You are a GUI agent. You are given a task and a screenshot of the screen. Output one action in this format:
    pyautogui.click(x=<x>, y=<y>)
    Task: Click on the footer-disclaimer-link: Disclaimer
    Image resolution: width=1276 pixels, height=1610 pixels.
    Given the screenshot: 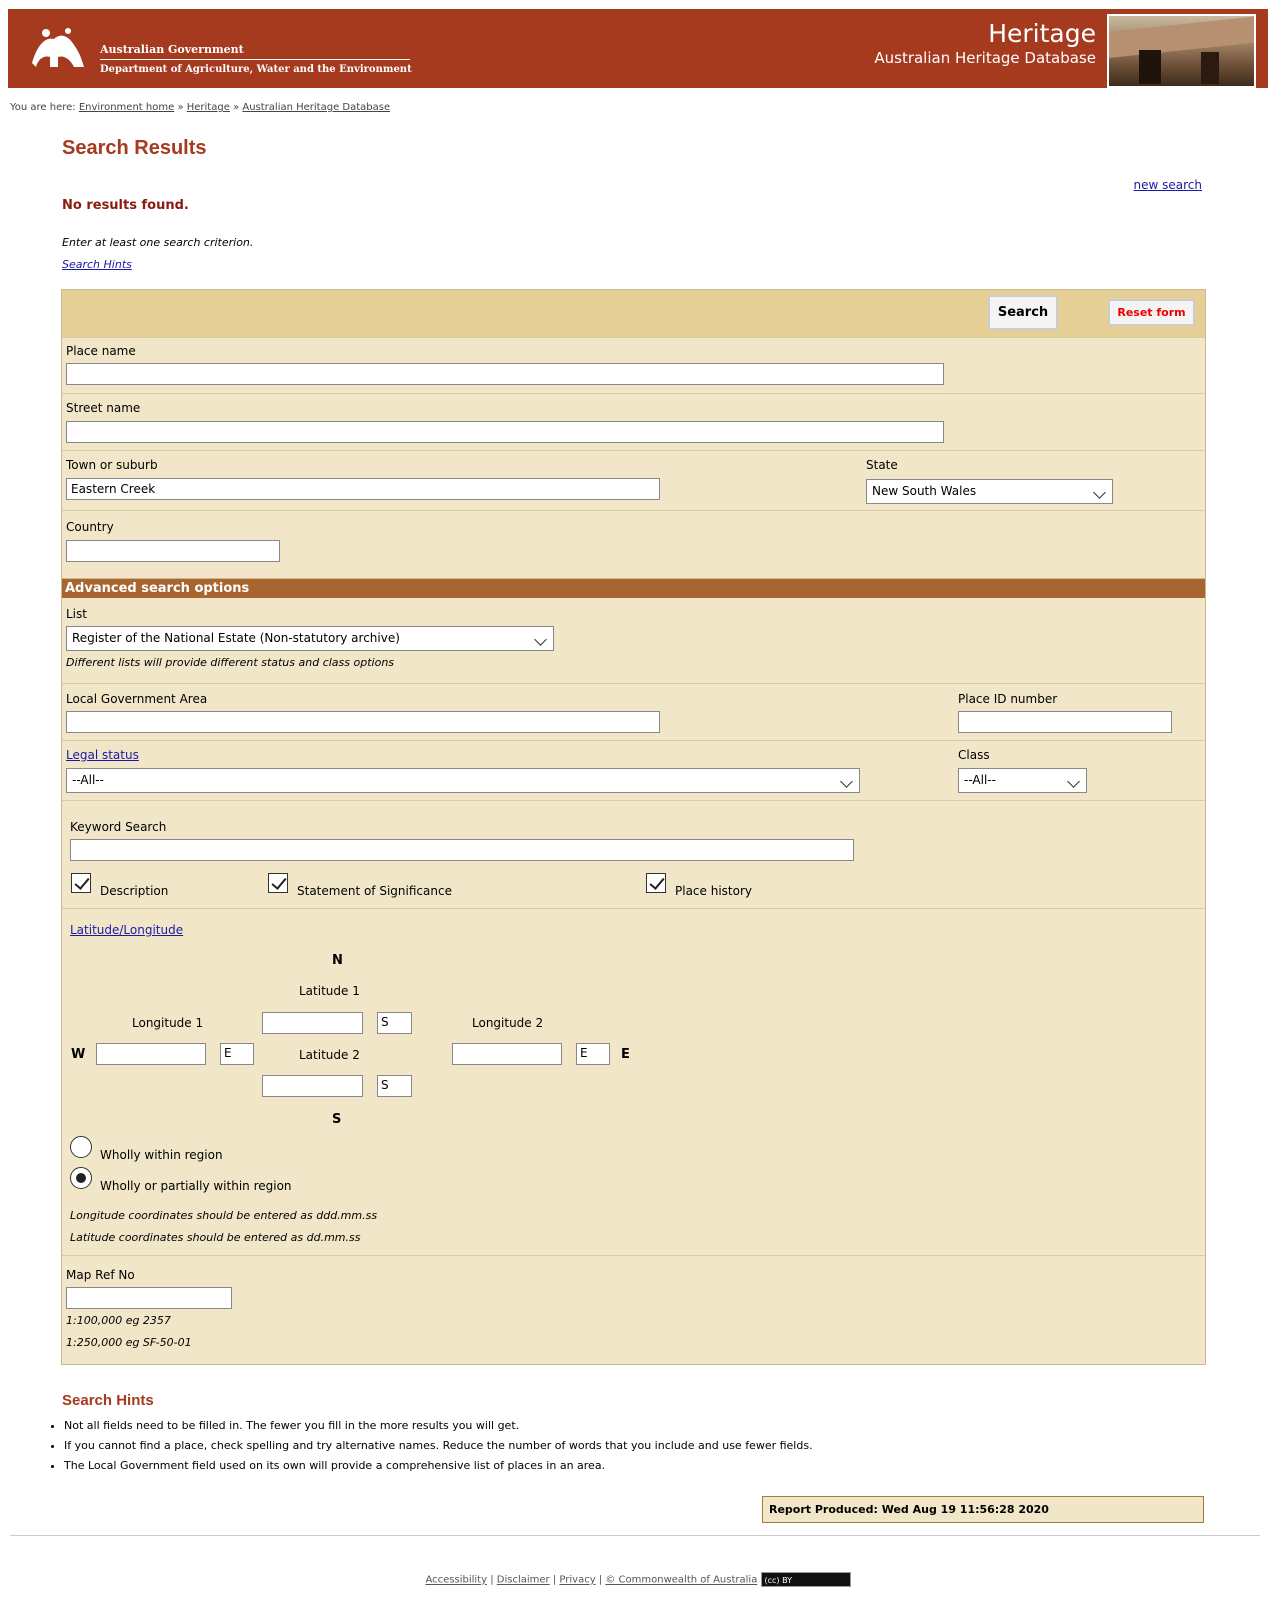 What is the action you would take?
    pyautogui.click(x=523, y=1580)
    